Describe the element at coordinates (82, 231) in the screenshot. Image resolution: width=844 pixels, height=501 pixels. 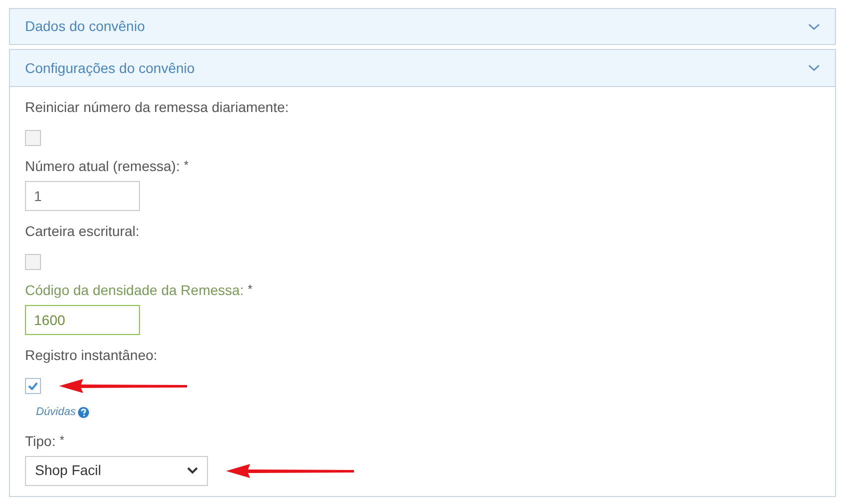
I see `field-label: Carteira escritural:` at that location.